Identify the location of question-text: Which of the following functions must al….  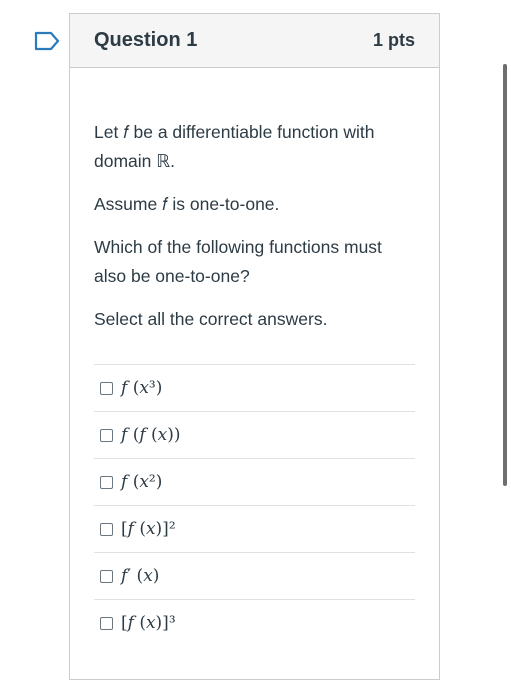
(238, 261).